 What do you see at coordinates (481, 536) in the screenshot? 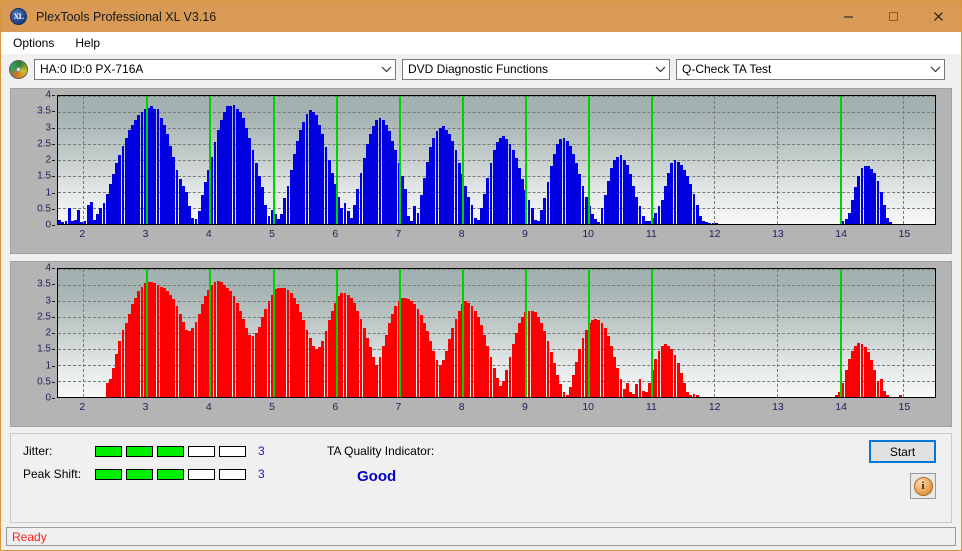
I see `status-bar: Ready` at bounding box center [481, 536].